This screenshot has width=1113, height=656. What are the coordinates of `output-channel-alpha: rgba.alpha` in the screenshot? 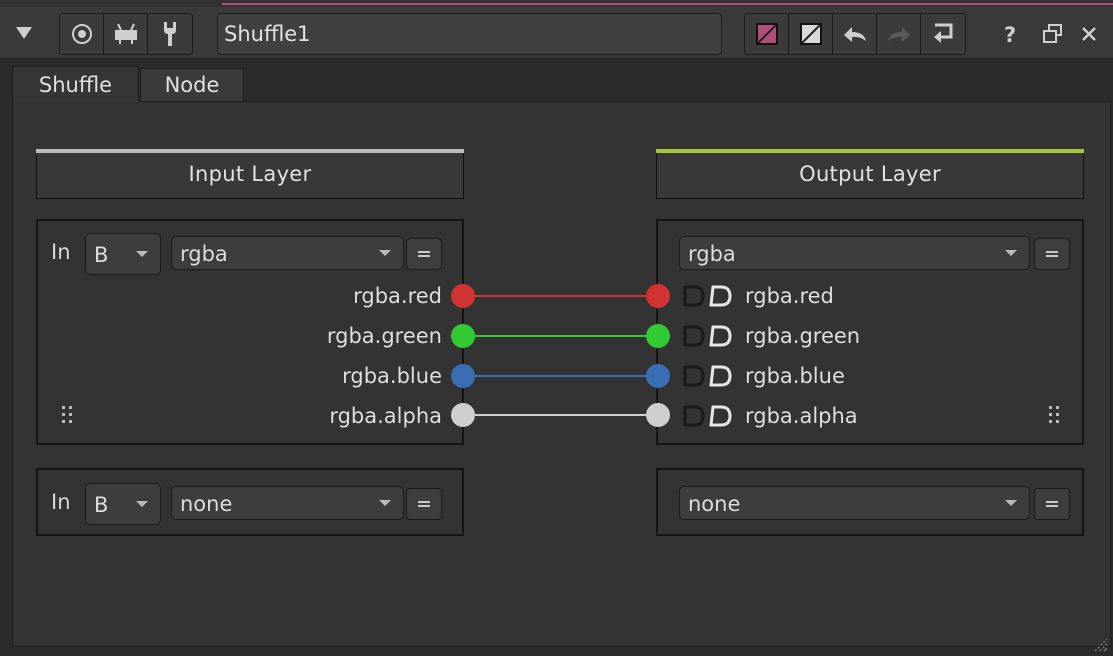 It's located at (801, 416).